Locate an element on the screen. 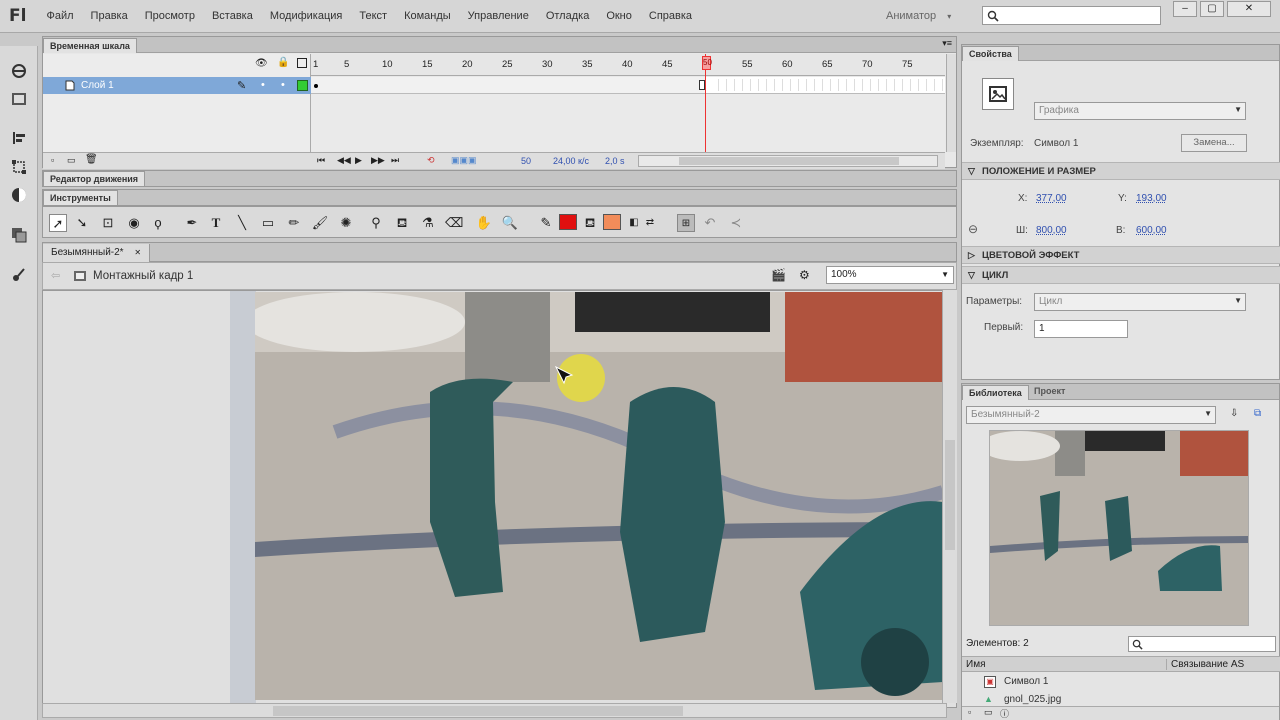  tab-project: Проект is located at coordinates (1049, 391).